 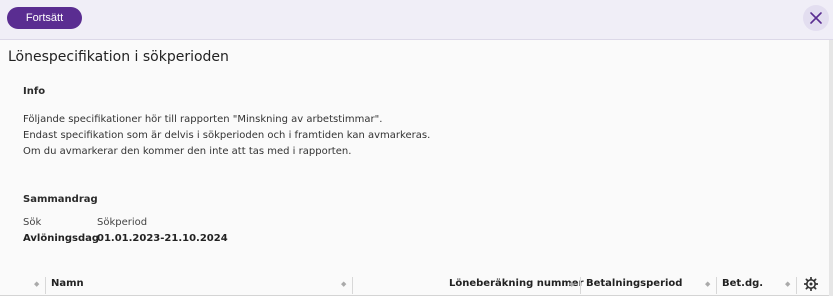 What do you see at coordinates (32, 222) in the screenshot?
I see `summary-label-search: Sök` at bounding box center [32, 222].